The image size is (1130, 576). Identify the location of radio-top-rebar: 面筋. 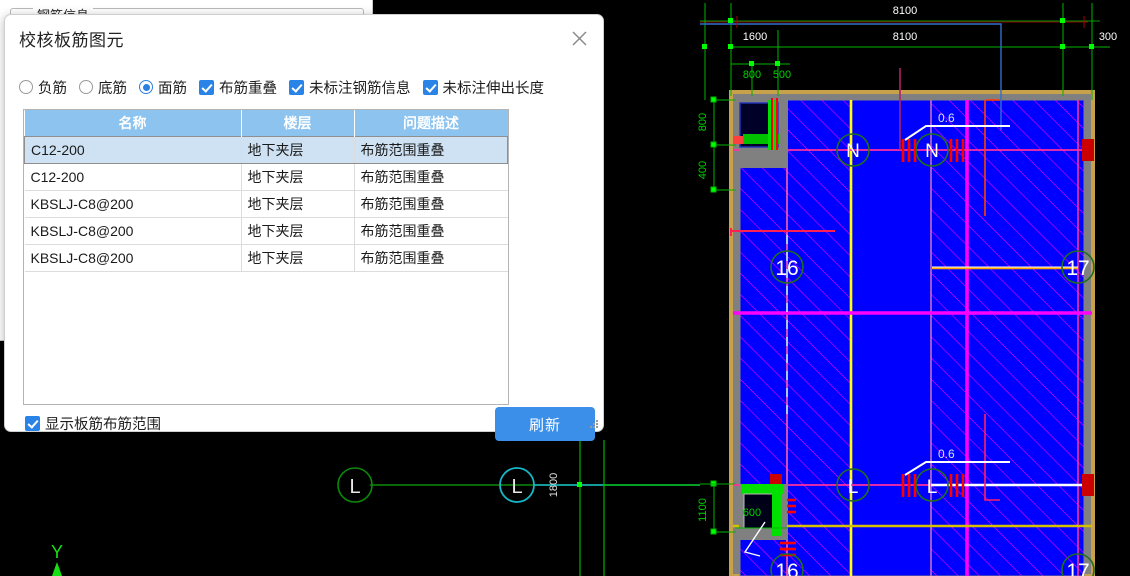
(163, 87).